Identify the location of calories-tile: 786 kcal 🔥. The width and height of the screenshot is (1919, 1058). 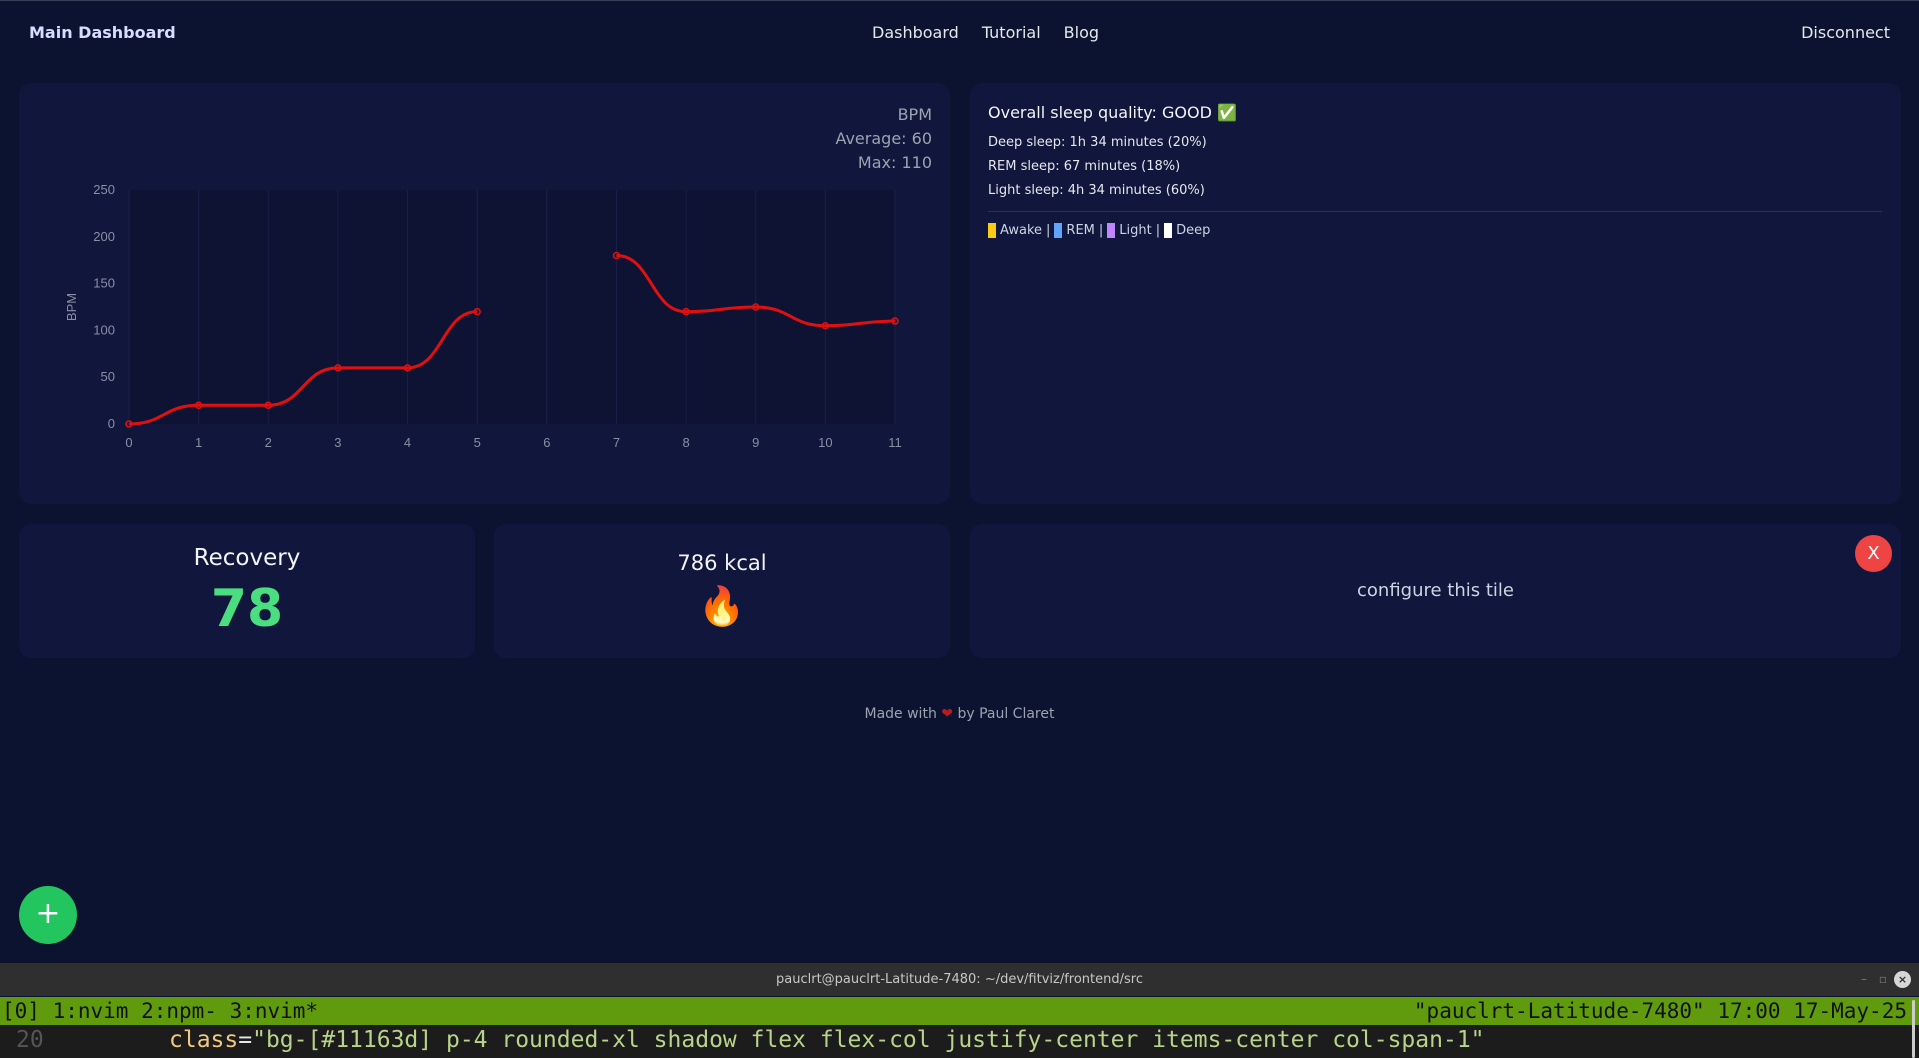
(722, 591).